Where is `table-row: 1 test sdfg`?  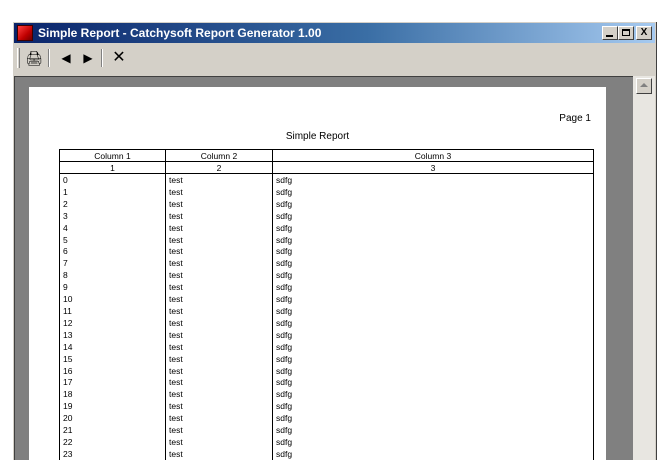 table-row: 1 test sdfg is located at coordinates (326, 192).